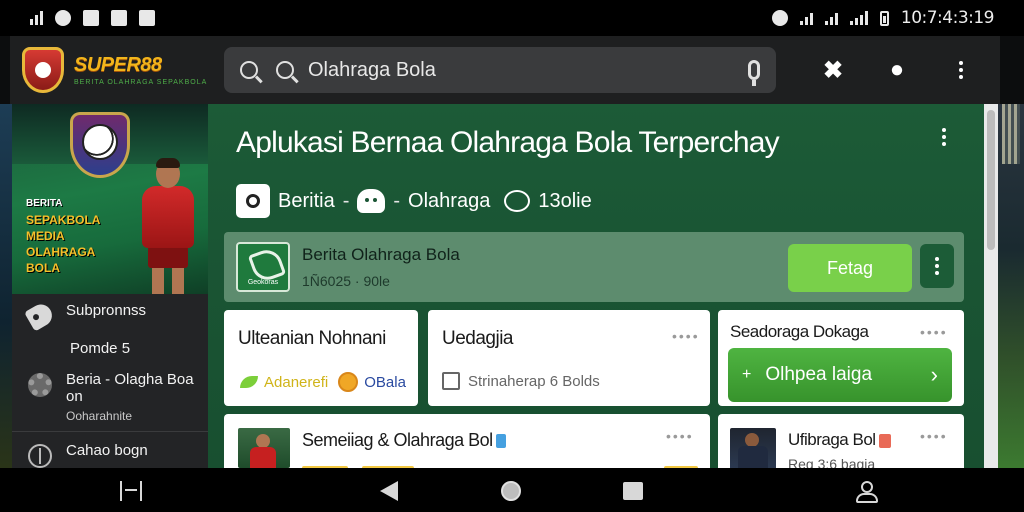 This screenshot has width=1024, height=512. Describe the element at coordinates (961, 70) in the screenshot. I see `overflow-menu-icon` at that location.